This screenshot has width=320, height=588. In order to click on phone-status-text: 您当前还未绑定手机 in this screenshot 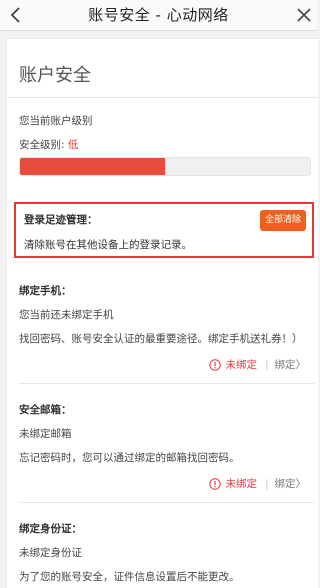, I will do `click(66, 315)`.